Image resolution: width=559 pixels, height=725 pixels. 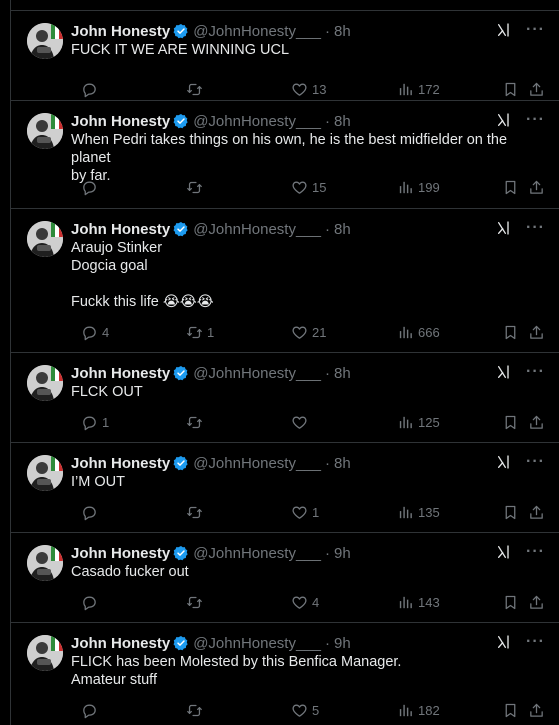 I want to click on views-button: 143, so click(x=418, y=602).